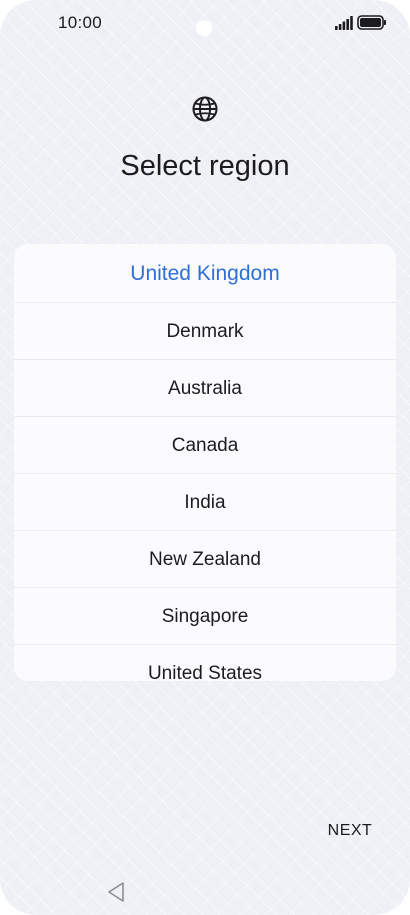 The image size is (410, 915). Describe the element at coordinates (350, 831) in the screenshot. I see `next-button: NEXT` at that location.